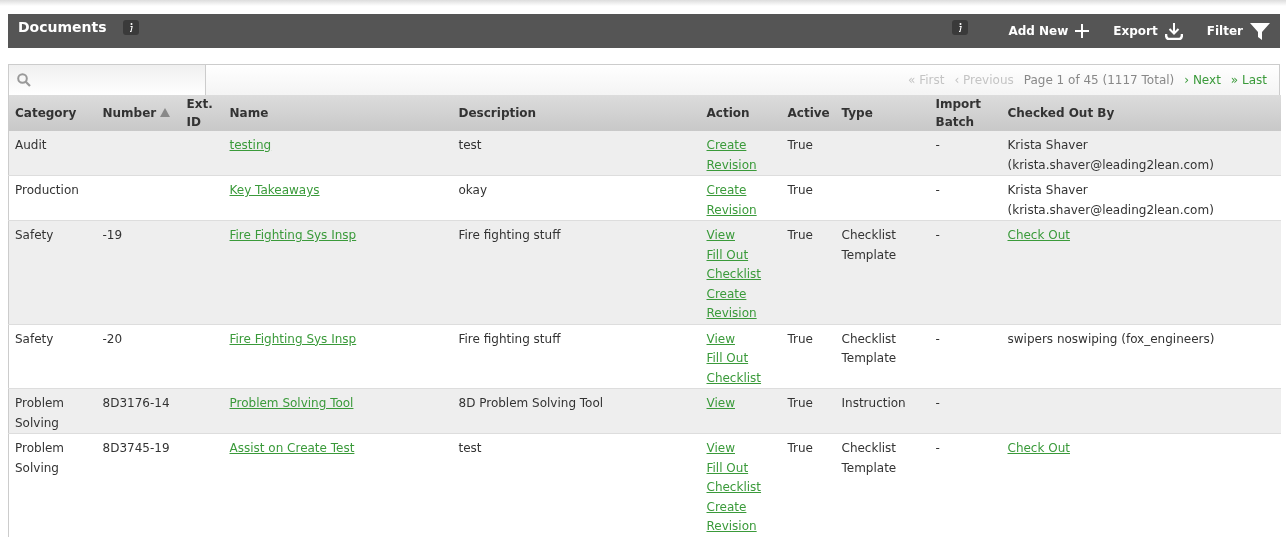 The width and height of the screenshot is (1286, 537). What do you see at coordinates (576, 113) in the screenshot?
I see `column-header: Description` at bounding box center [576, 113].